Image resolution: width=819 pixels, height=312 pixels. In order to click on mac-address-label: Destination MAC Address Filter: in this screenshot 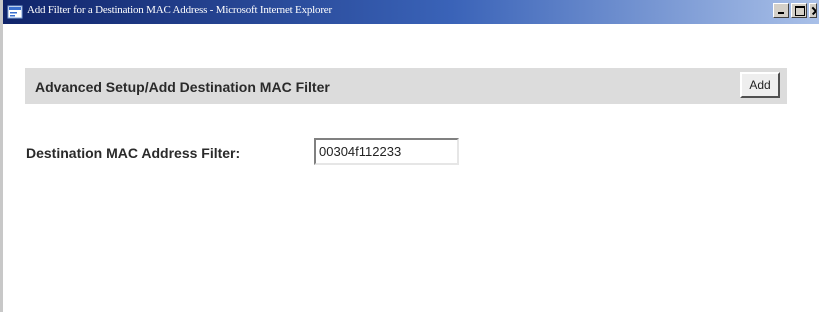, I will do `click(133, 153)`.